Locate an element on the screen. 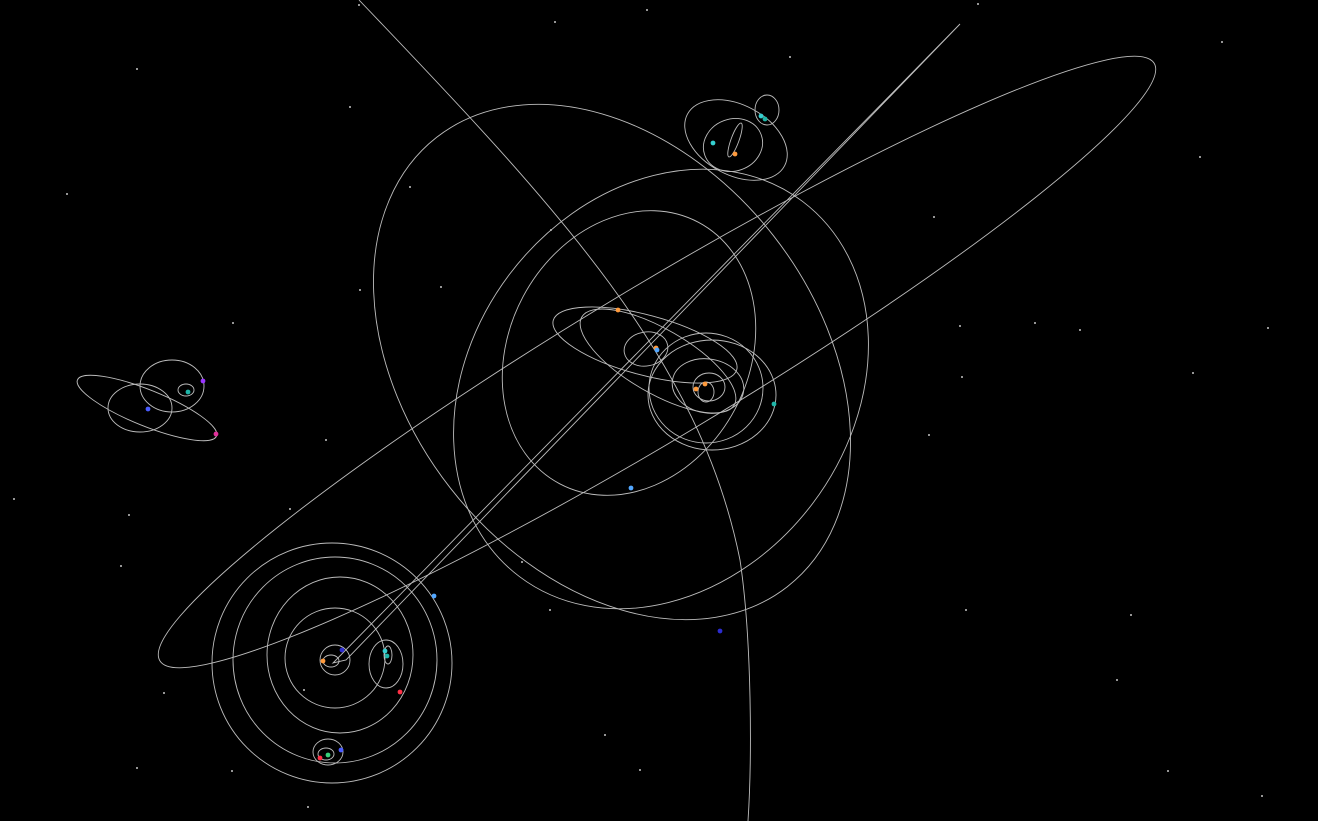  celestial-body-green is located at coordinates (328, 755).